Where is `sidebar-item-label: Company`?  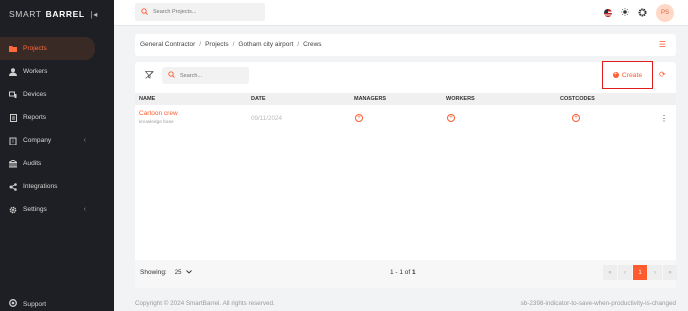
sidebar-item-label: Company is located at coordinates (37, 140).